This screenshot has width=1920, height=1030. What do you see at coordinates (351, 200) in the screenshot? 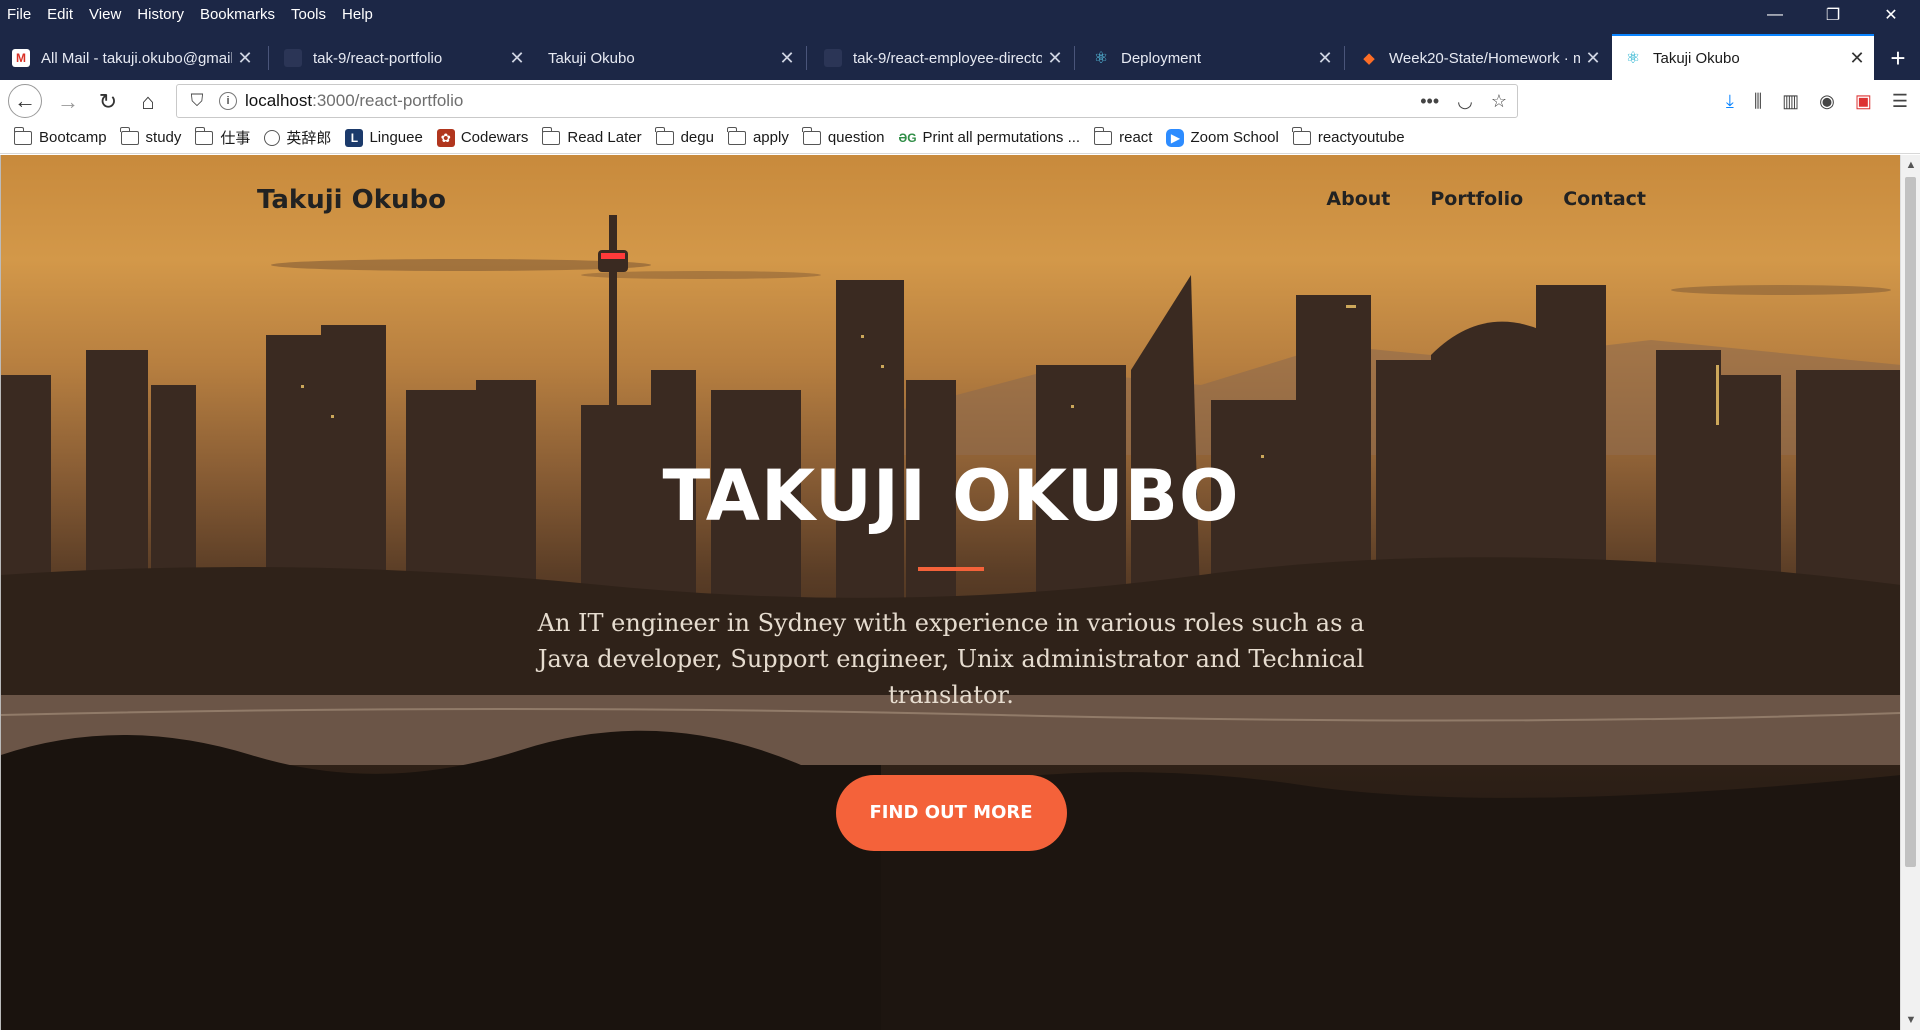
I see `site-brand: Takuji Okubo` at bounding box center [351, 200].